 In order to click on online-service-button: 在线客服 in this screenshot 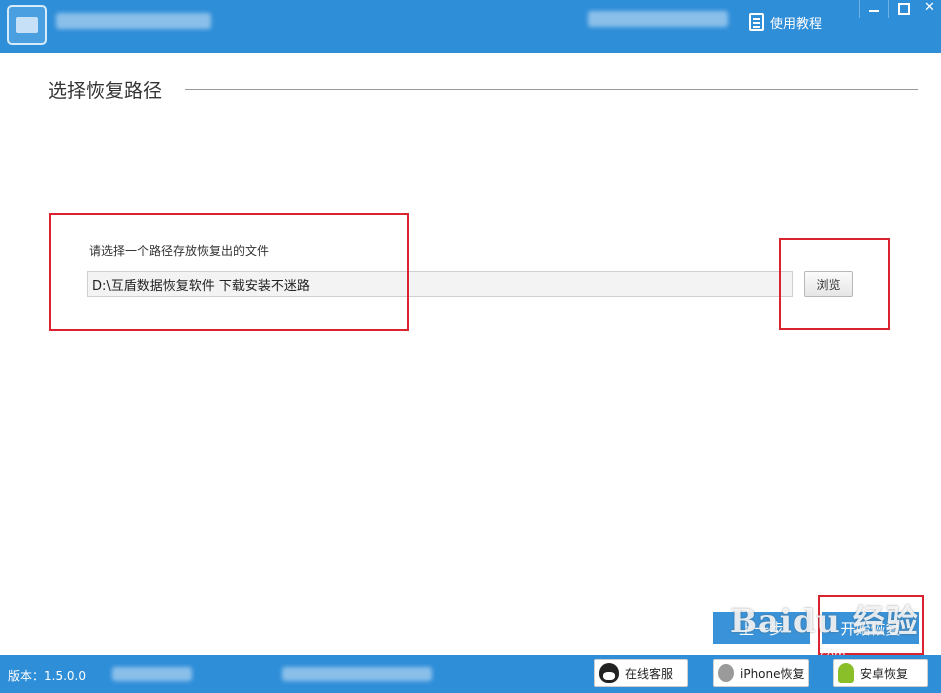, I will do `click(641, 673)`.